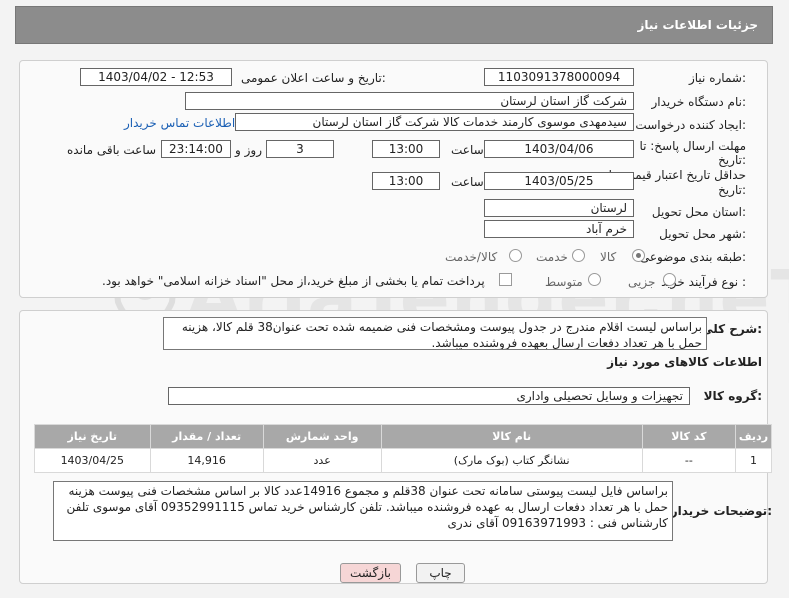 The image size is (789, 598). I want to click on reply-date-field: 1403/04/06, so click(559, 149).